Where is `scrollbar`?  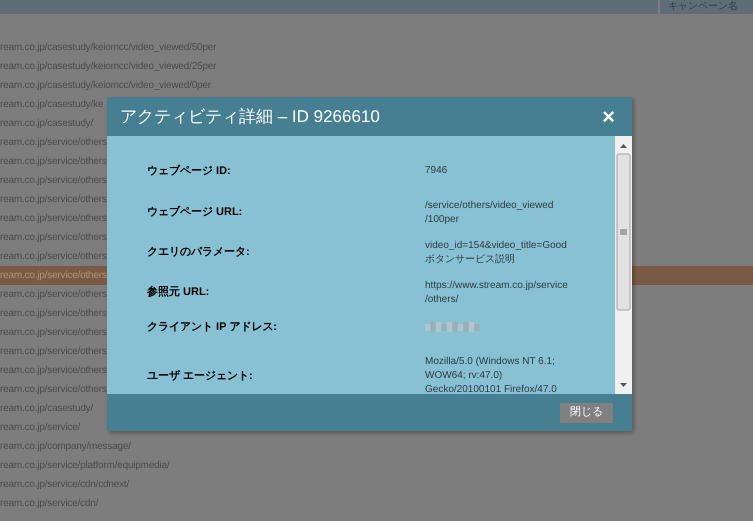
scrollbar is located at coordinates (623, 265).